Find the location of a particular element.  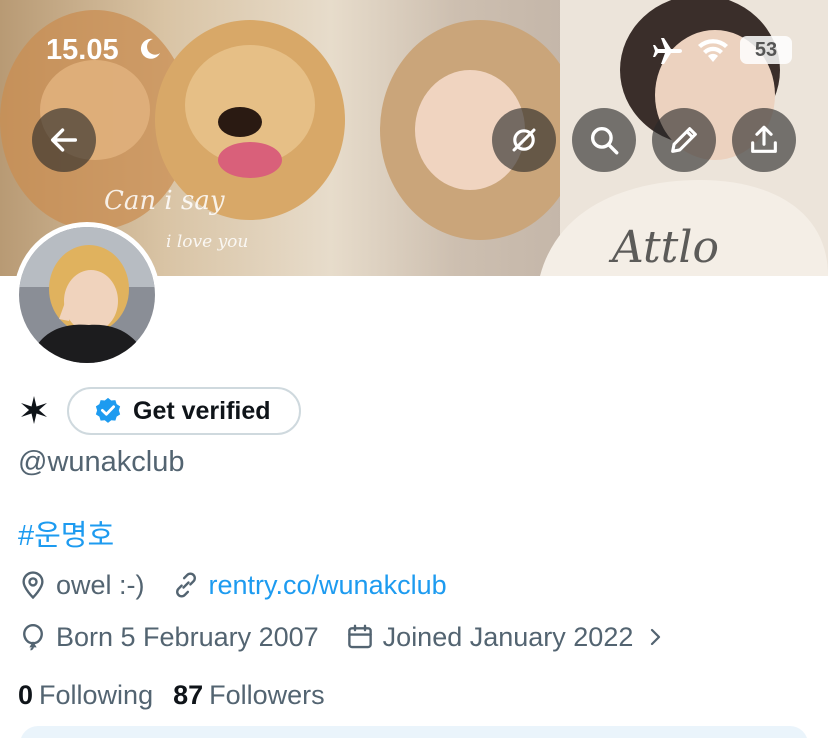

back-button is located at coordinates (64, 140).